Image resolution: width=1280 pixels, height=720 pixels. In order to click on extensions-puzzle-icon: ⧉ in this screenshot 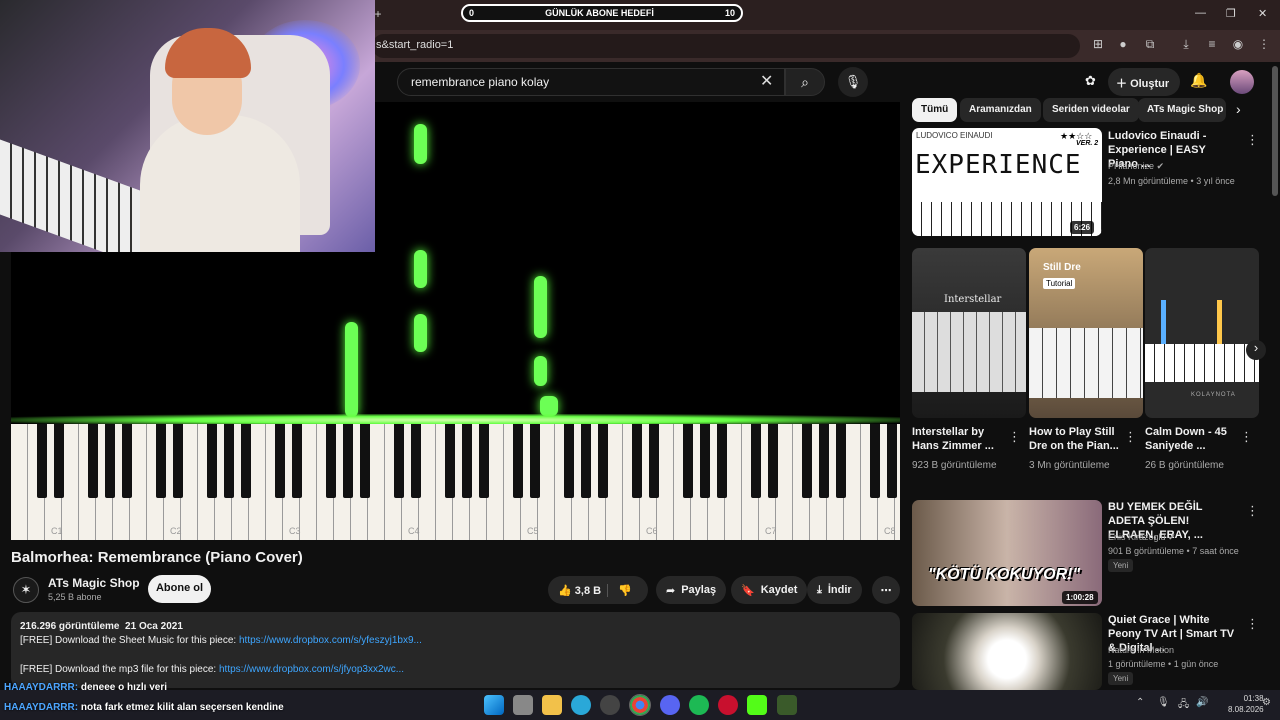, I will do `click(1150, 44)`.